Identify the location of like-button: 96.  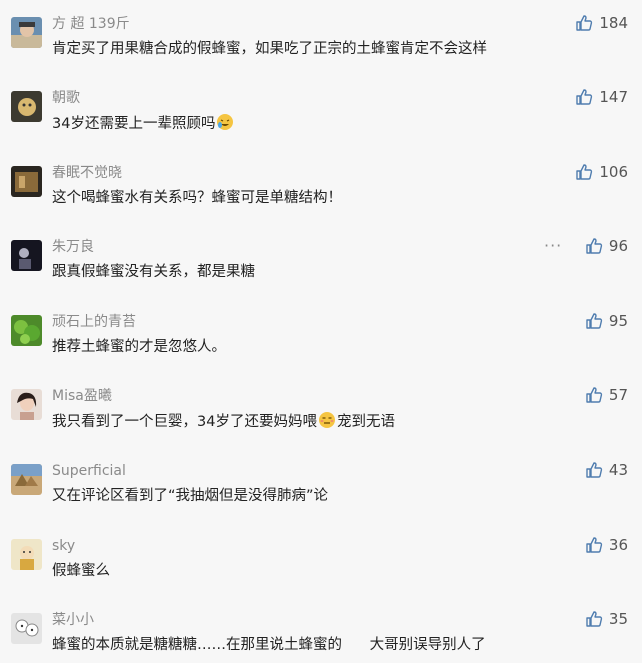
(606, 246).